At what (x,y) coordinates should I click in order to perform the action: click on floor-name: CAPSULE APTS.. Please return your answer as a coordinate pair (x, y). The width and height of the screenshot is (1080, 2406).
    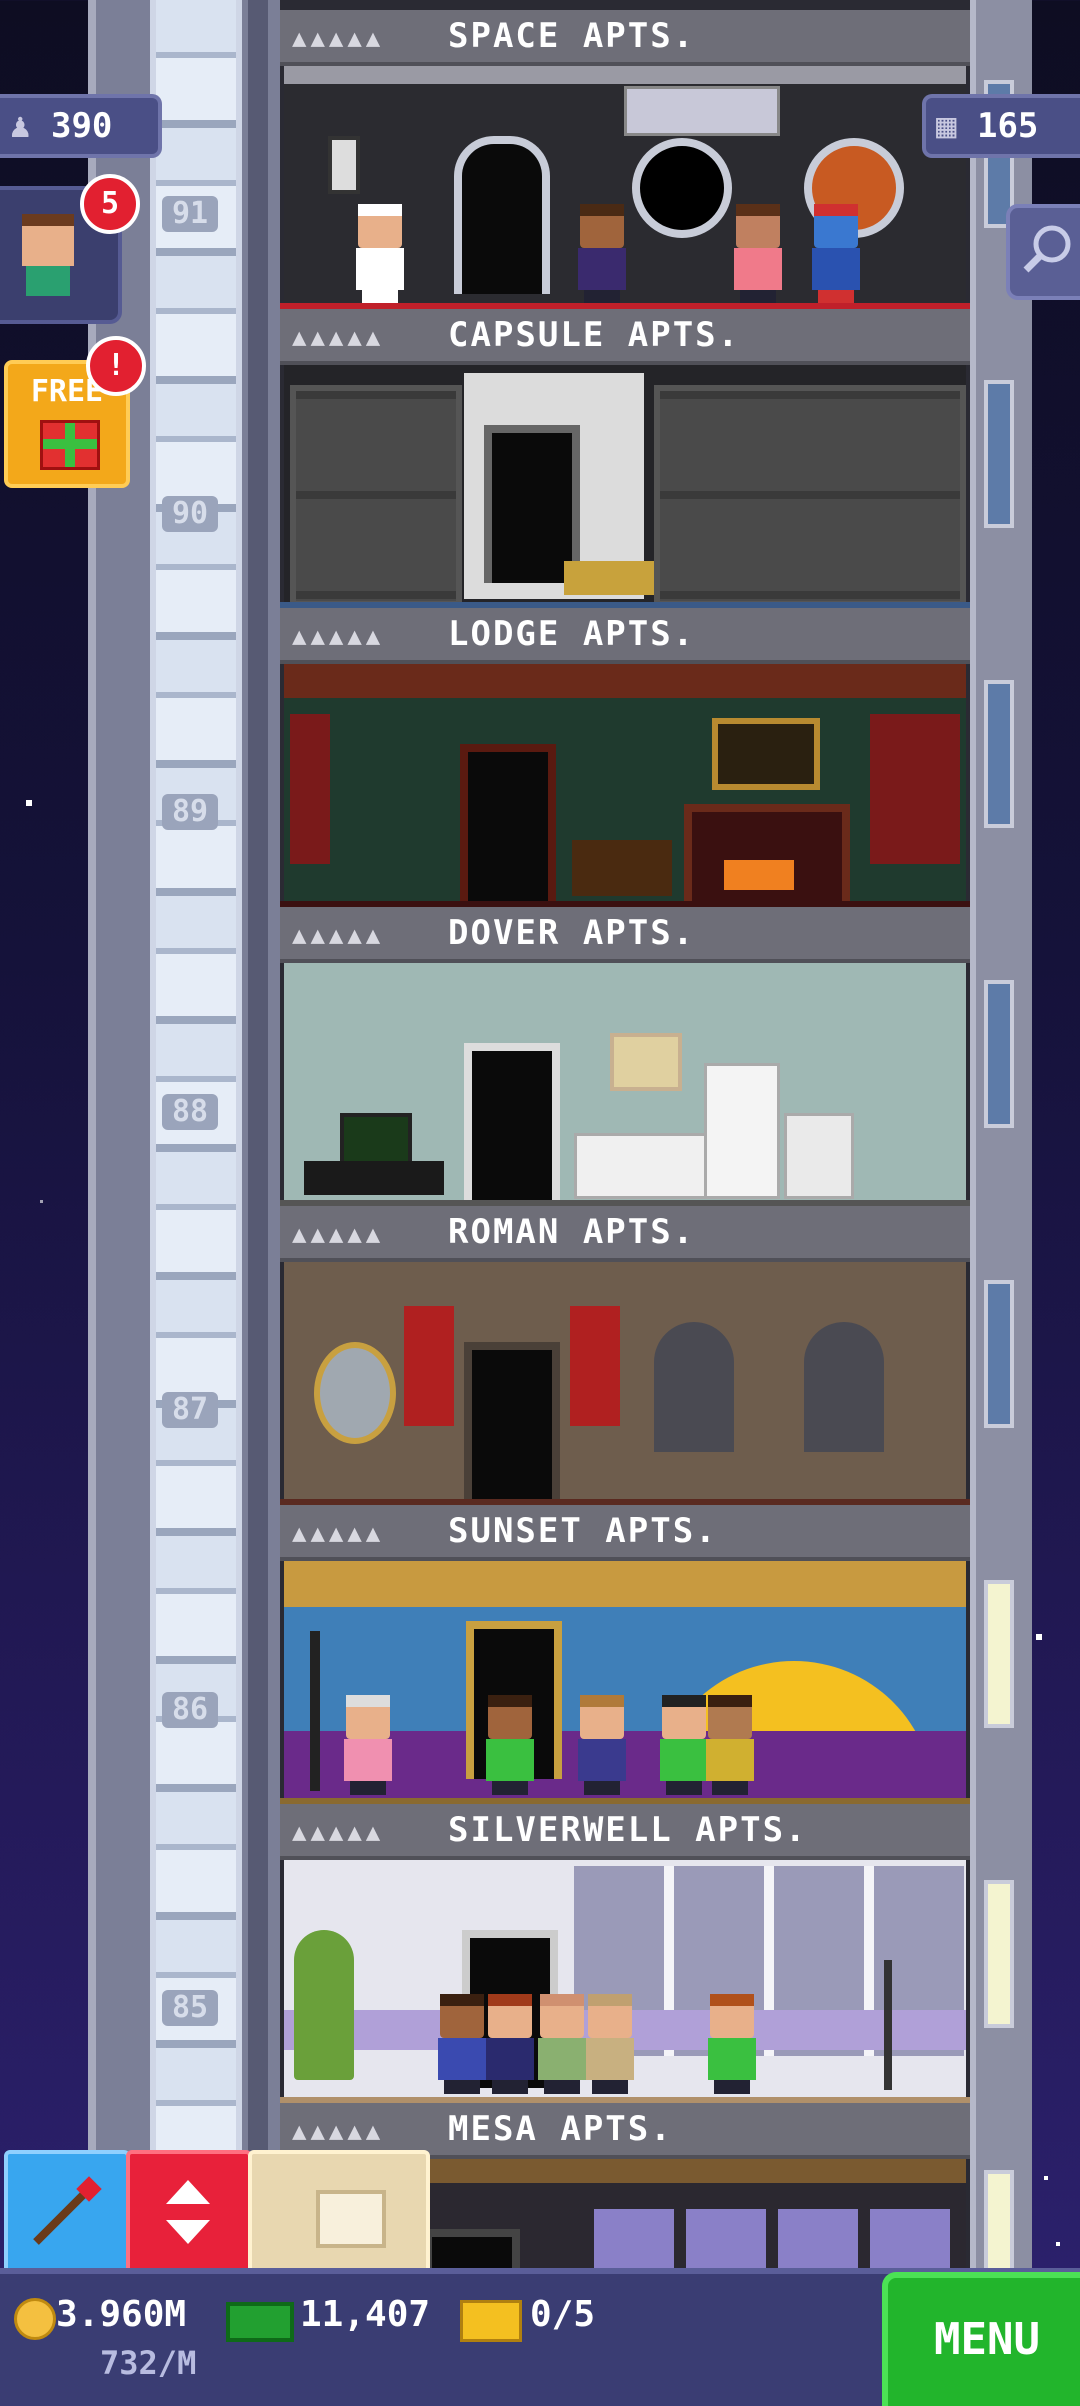
    Looking at the image, I should click on (594, 335).